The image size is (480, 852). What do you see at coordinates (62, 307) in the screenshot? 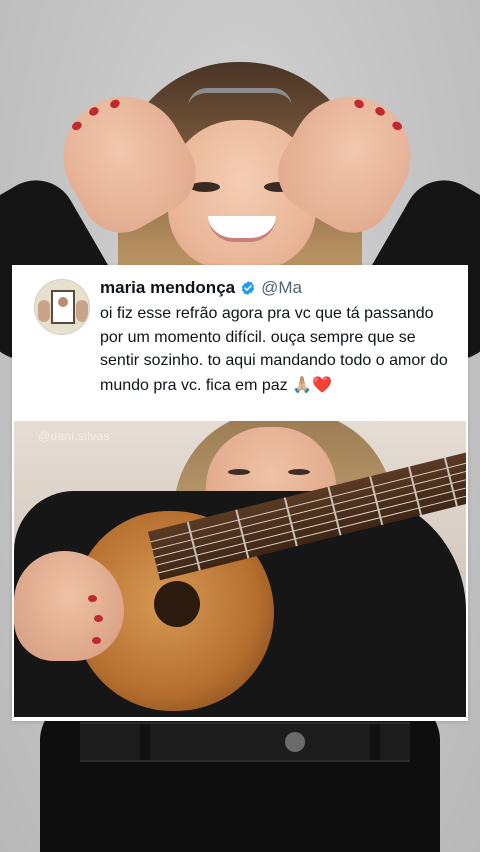
I see `avatar` at bounding box center [62, 307].